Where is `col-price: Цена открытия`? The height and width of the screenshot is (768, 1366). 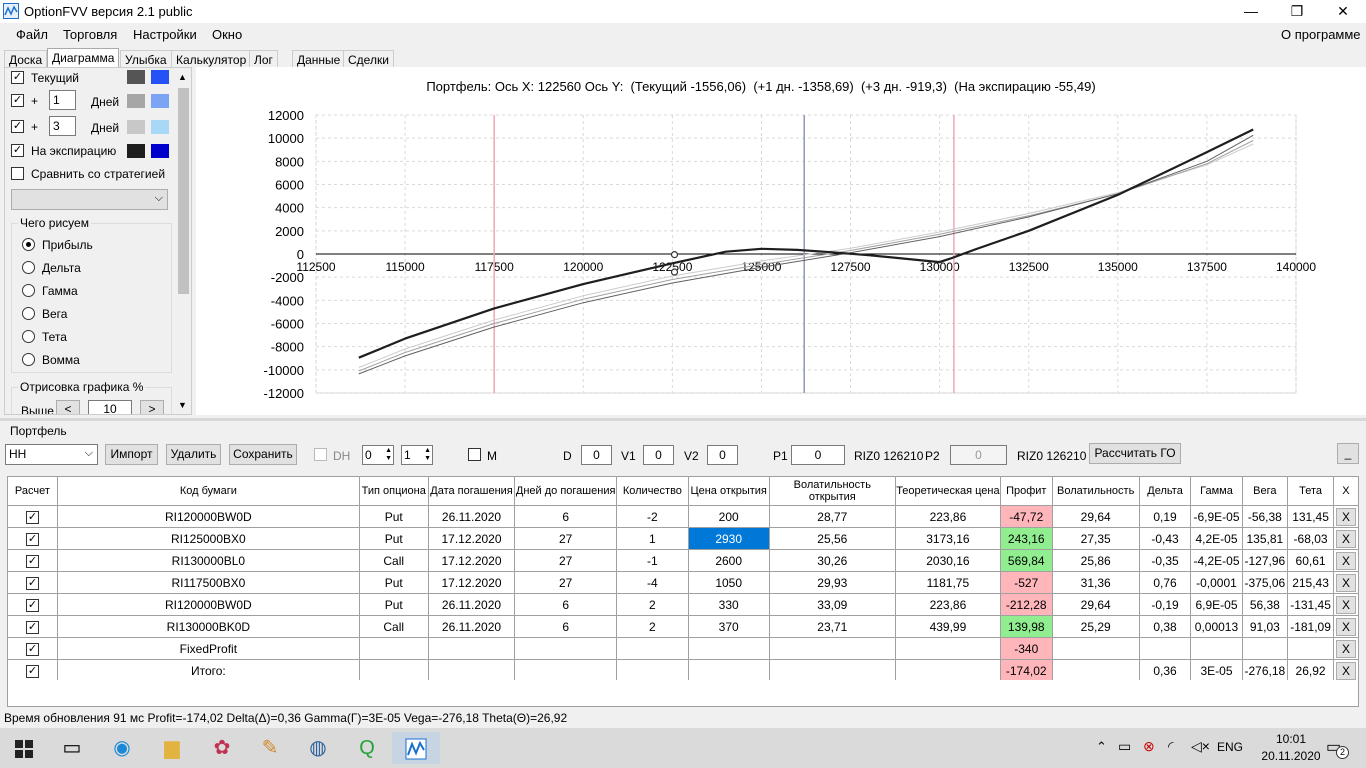 col-price: Цена открытия is located at coordinates (728, 491).